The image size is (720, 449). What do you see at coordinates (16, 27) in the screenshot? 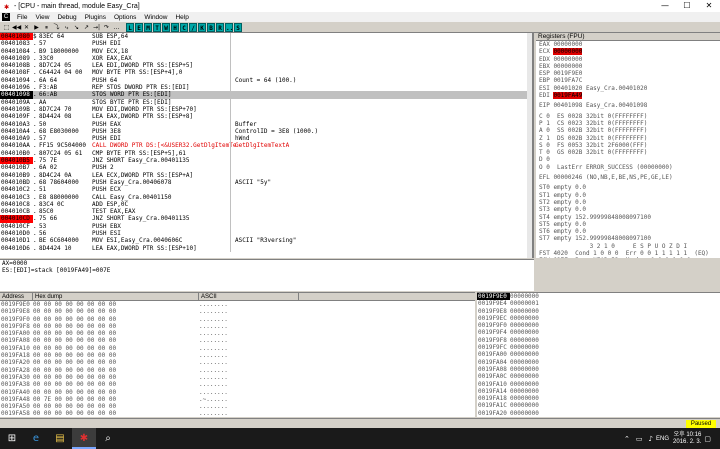
I see `restart-icon: ◀◀` at bounding box center [16, 27].